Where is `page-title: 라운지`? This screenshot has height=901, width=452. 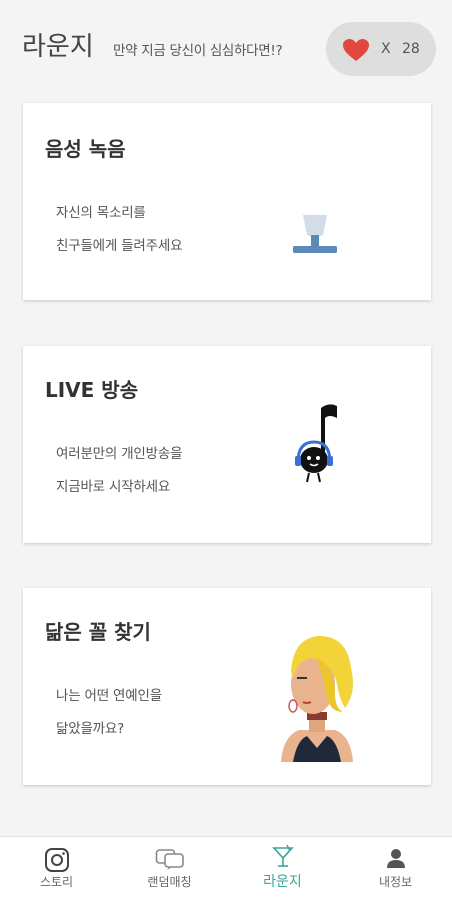
page-title: 라운지 is located at coordinates (58, 47).